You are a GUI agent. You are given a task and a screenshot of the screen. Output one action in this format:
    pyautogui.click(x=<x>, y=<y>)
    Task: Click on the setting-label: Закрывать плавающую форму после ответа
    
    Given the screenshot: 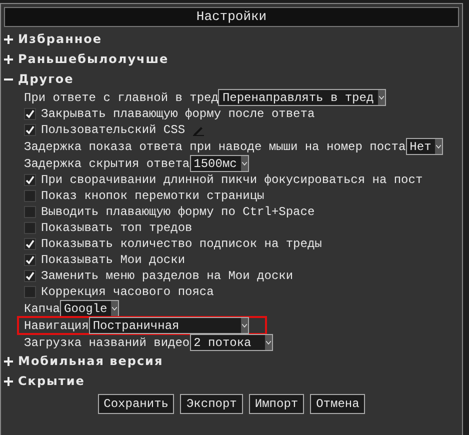 What is the action you would take?
    pyautogui.click(x=178, y=114)
    